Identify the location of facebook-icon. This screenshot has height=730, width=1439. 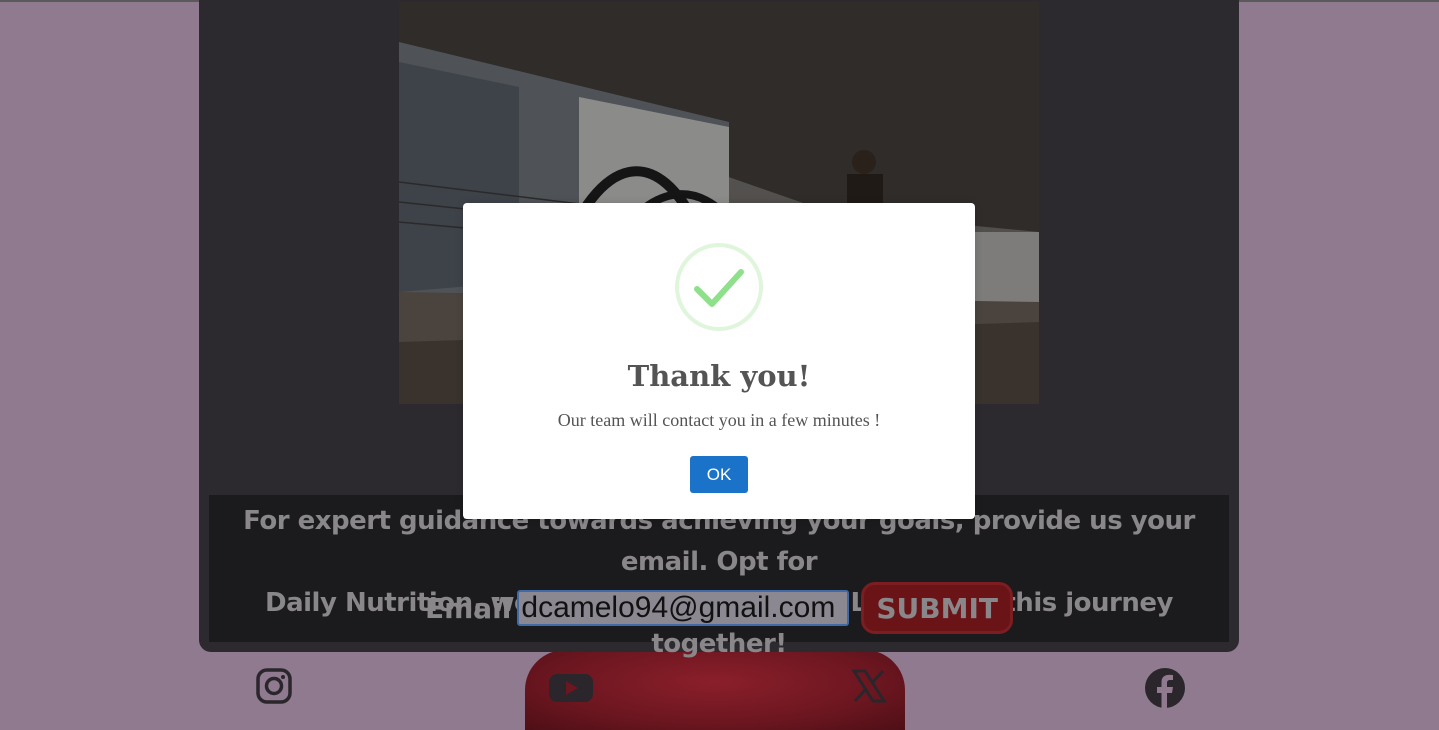
(1165, 688).